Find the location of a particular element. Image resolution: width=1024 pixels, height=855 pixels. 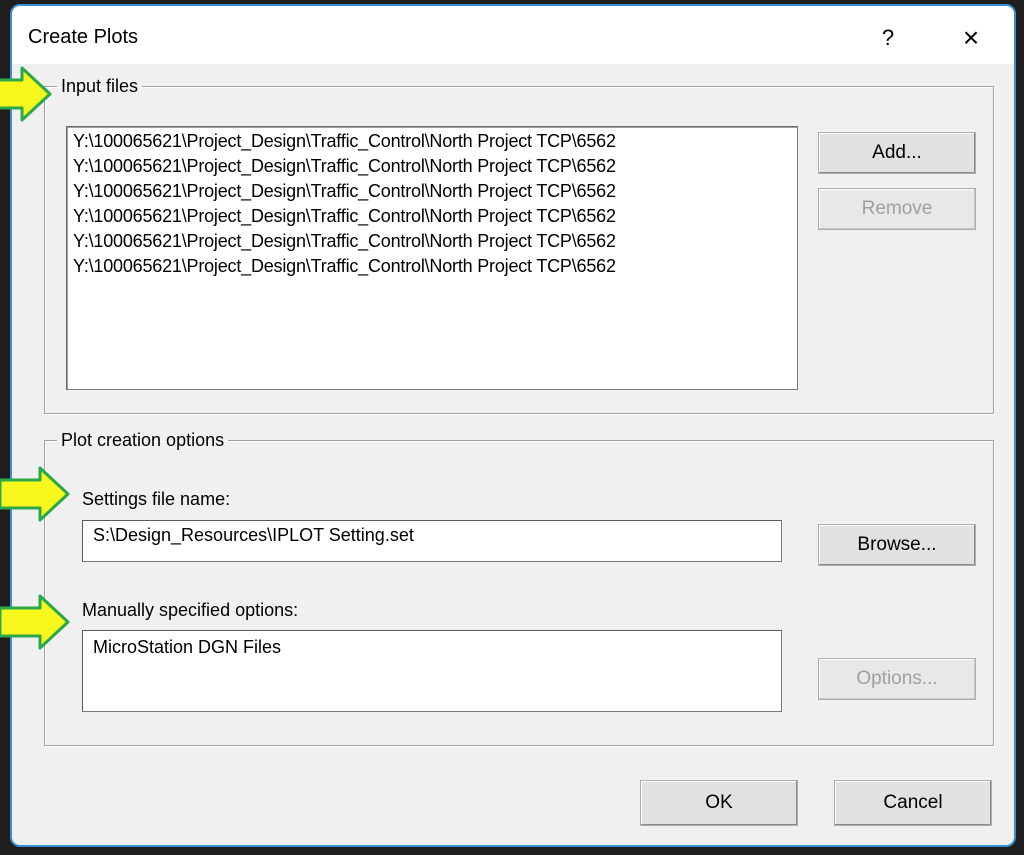

input-files-legend: Input files is located at coordinates (100, 86).